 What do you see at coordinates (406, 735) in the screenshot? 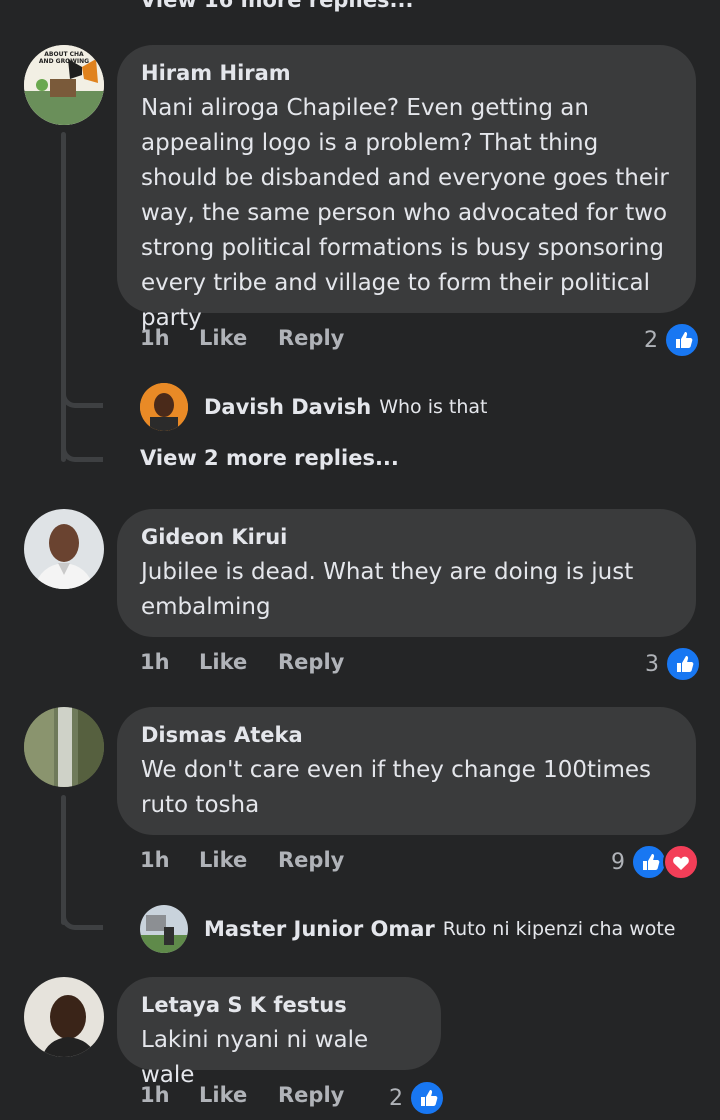
I see `comment-author: Dismas Ateka` at bounding box center [406, 735].